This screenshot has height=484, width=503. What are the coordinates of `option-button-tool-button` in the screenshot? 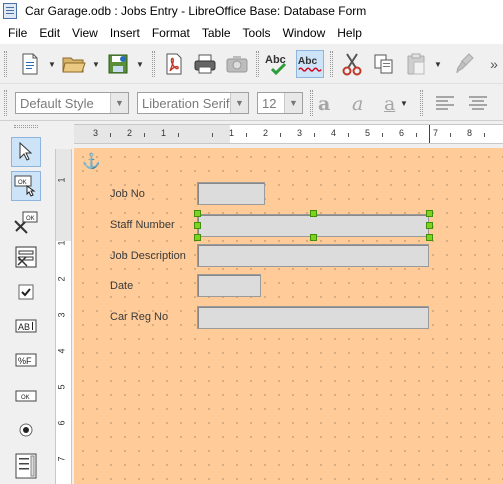 It's located at (26, 430).